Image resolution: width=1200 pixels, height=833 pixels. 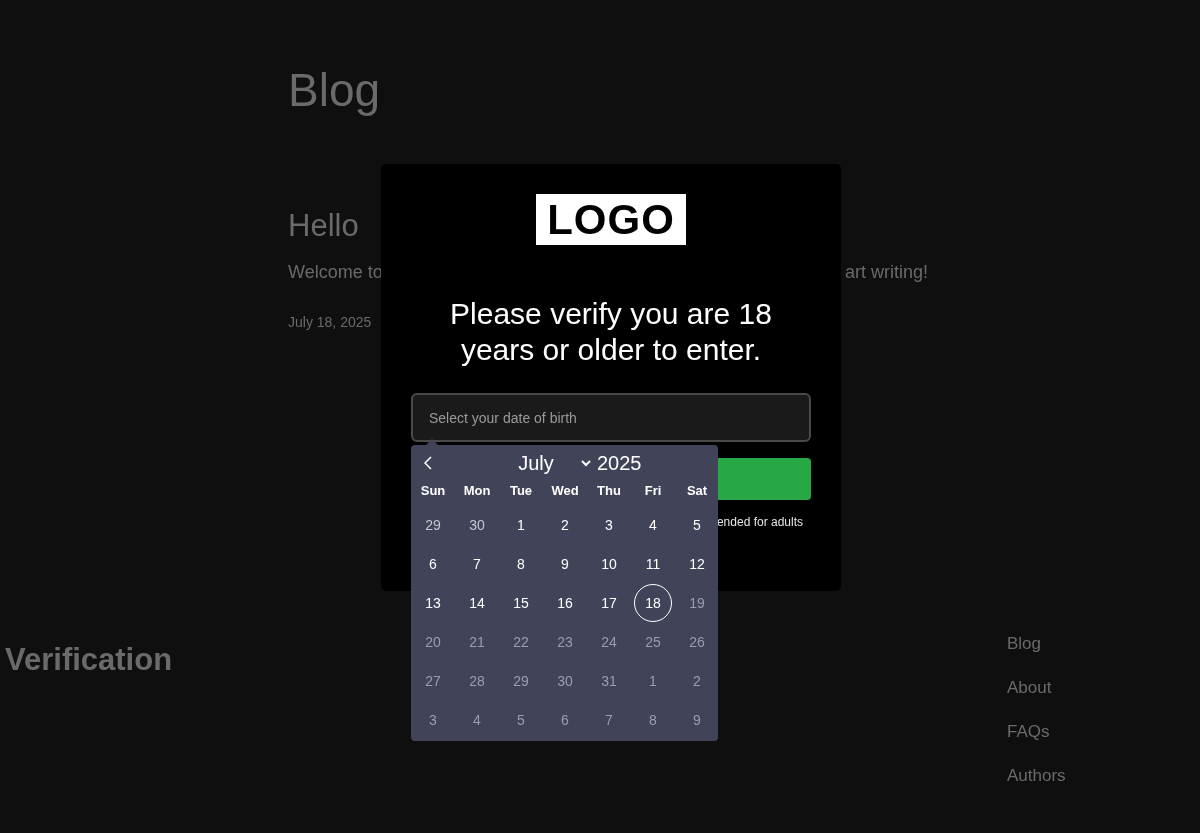 I want to click on calendar-day: 24, so click(x=609, y=641).